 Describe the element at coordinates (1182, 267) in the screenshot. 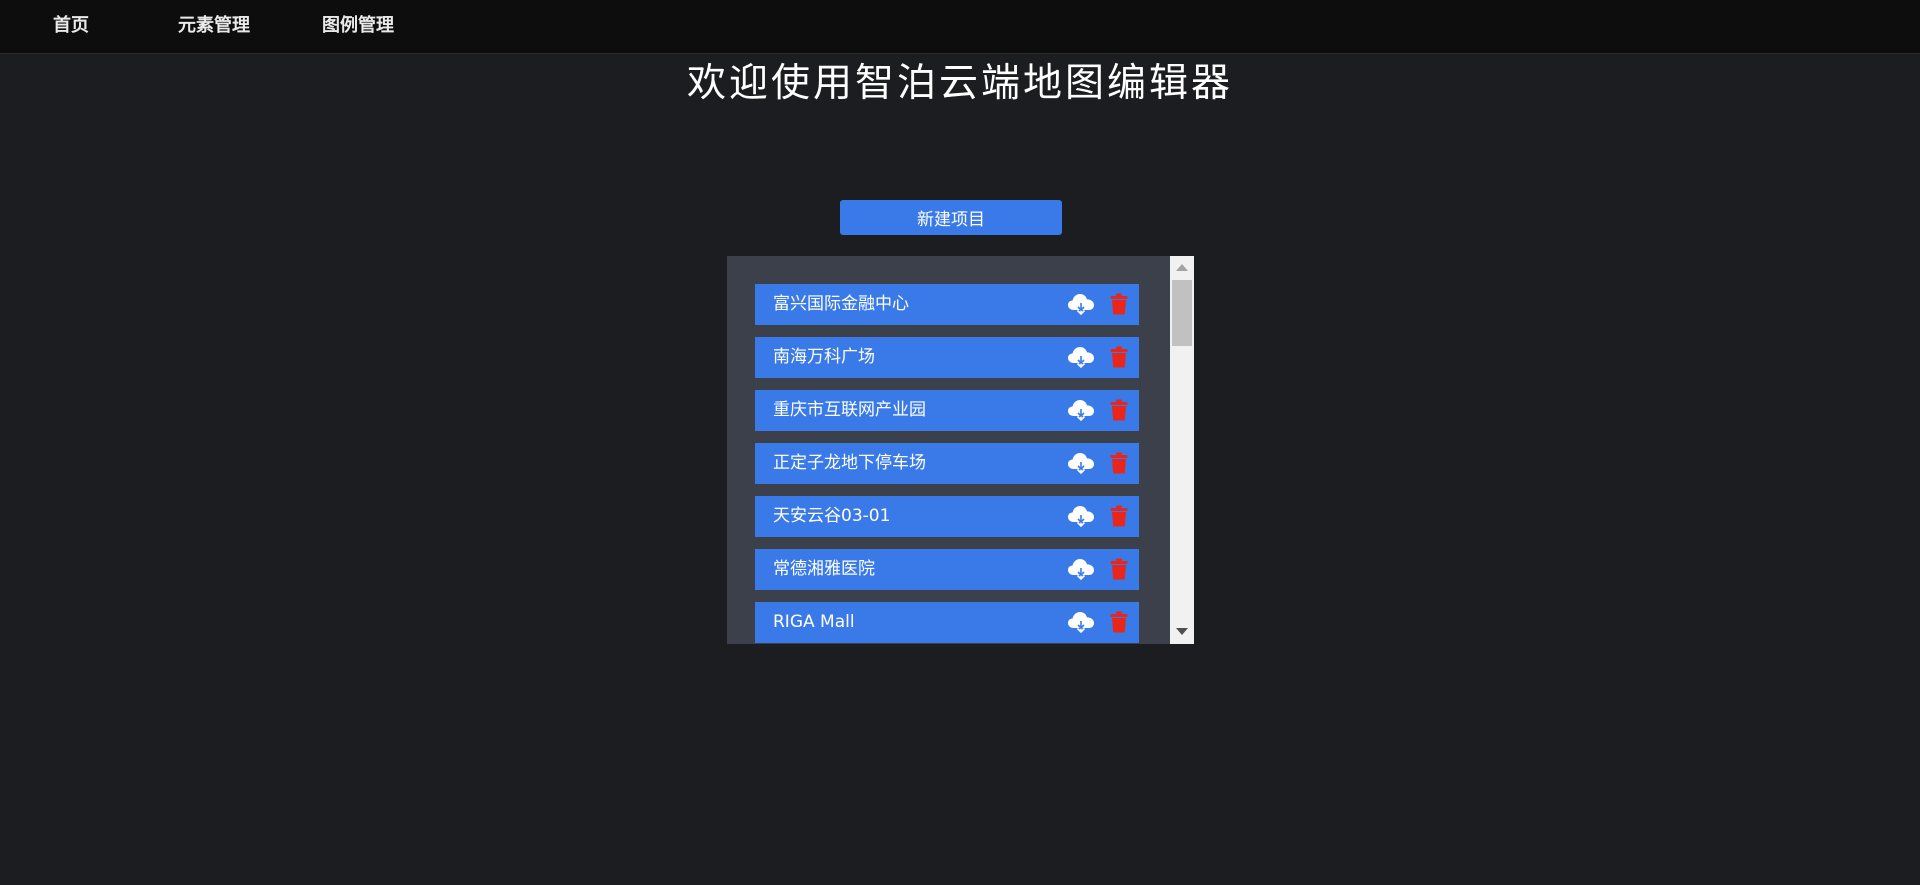

I see `scroll-up-arrow-icon` at that location.